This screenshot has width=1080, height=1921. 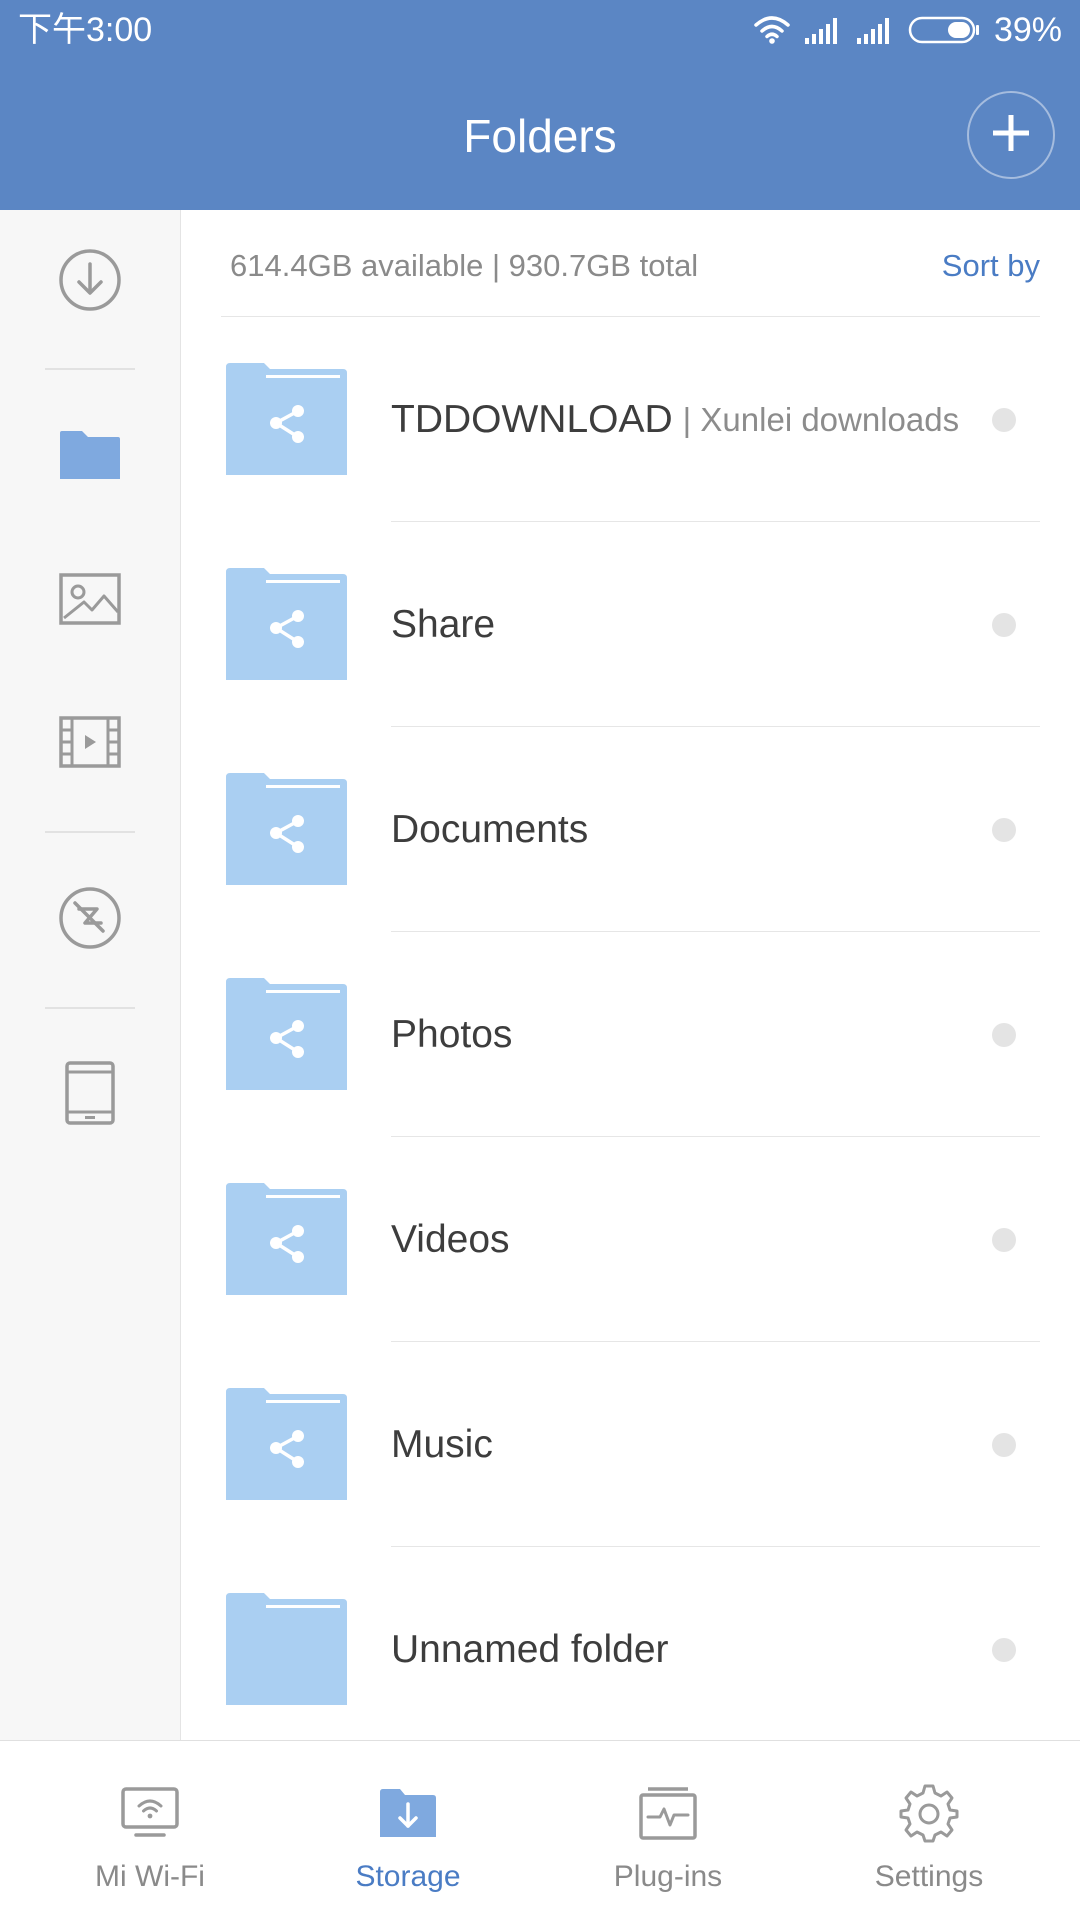 I want to click on folder-label: Unnamed folder, so click(x=530, y=1643).